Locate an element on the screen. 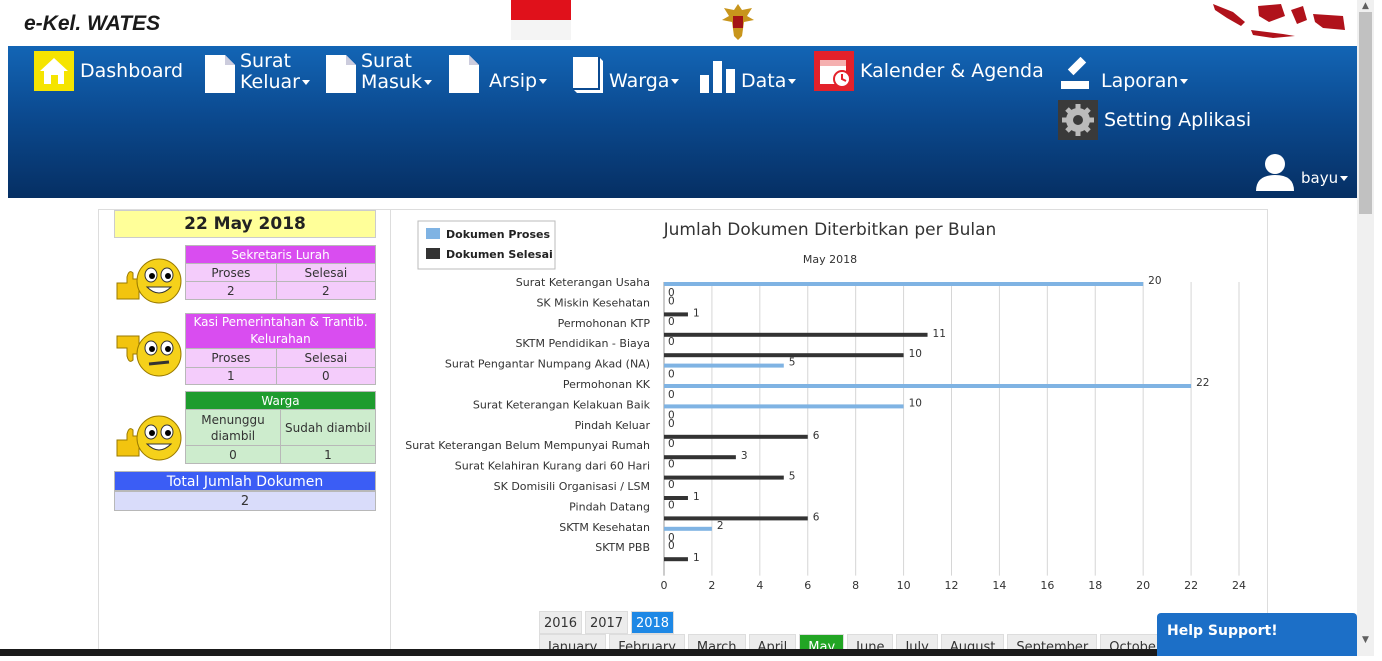 The height and width of the screenshot is (661, 1382). category-label: SK Domisili Organisasi / LSM is located at coordinates (572, 486).